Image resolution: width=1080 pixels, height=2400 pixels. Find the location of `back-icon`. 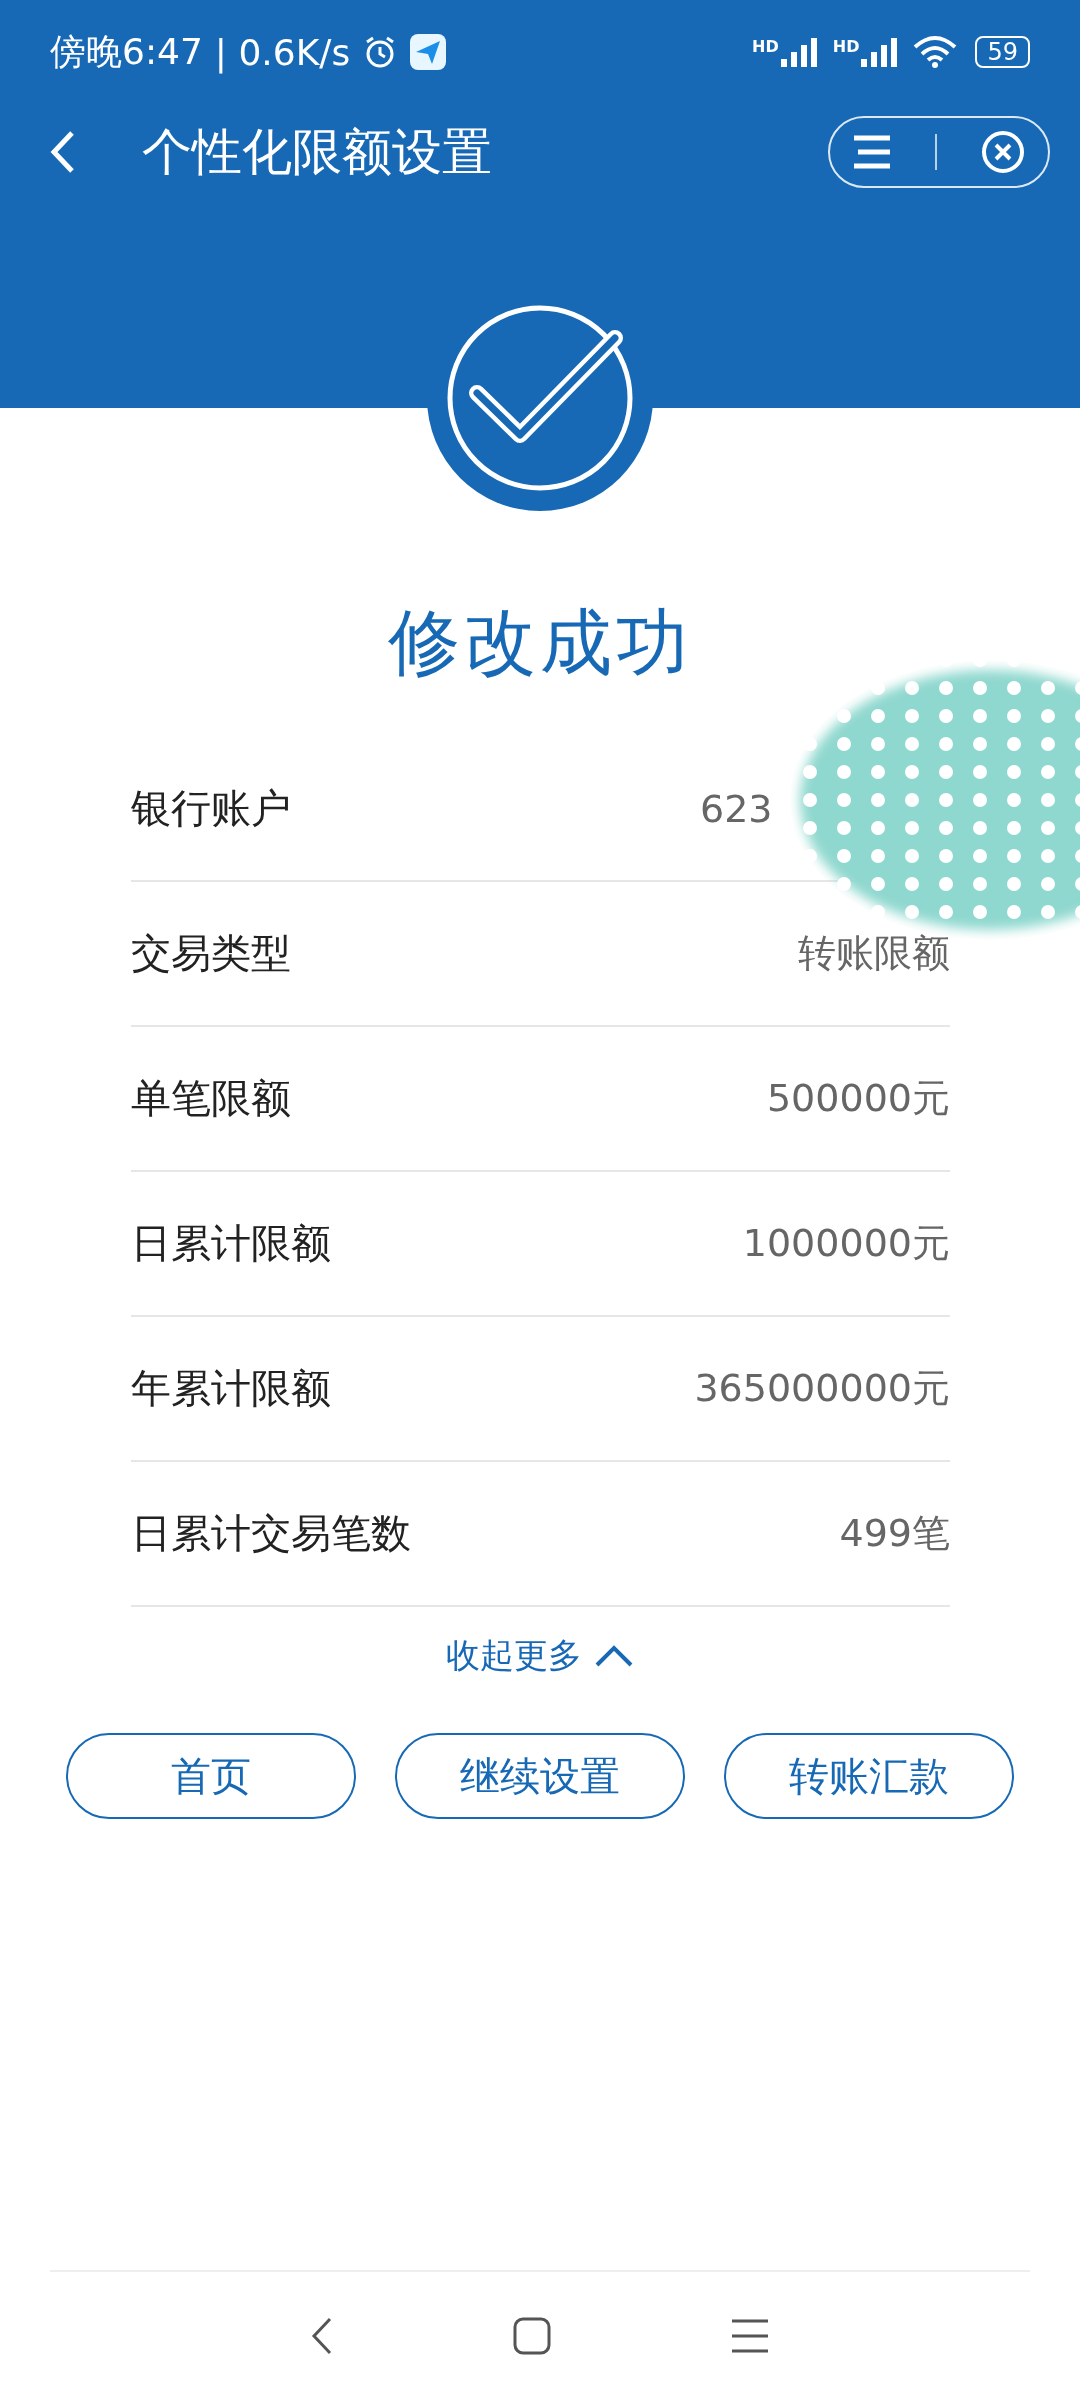

back-icon is located at coordinates (321, 2336).